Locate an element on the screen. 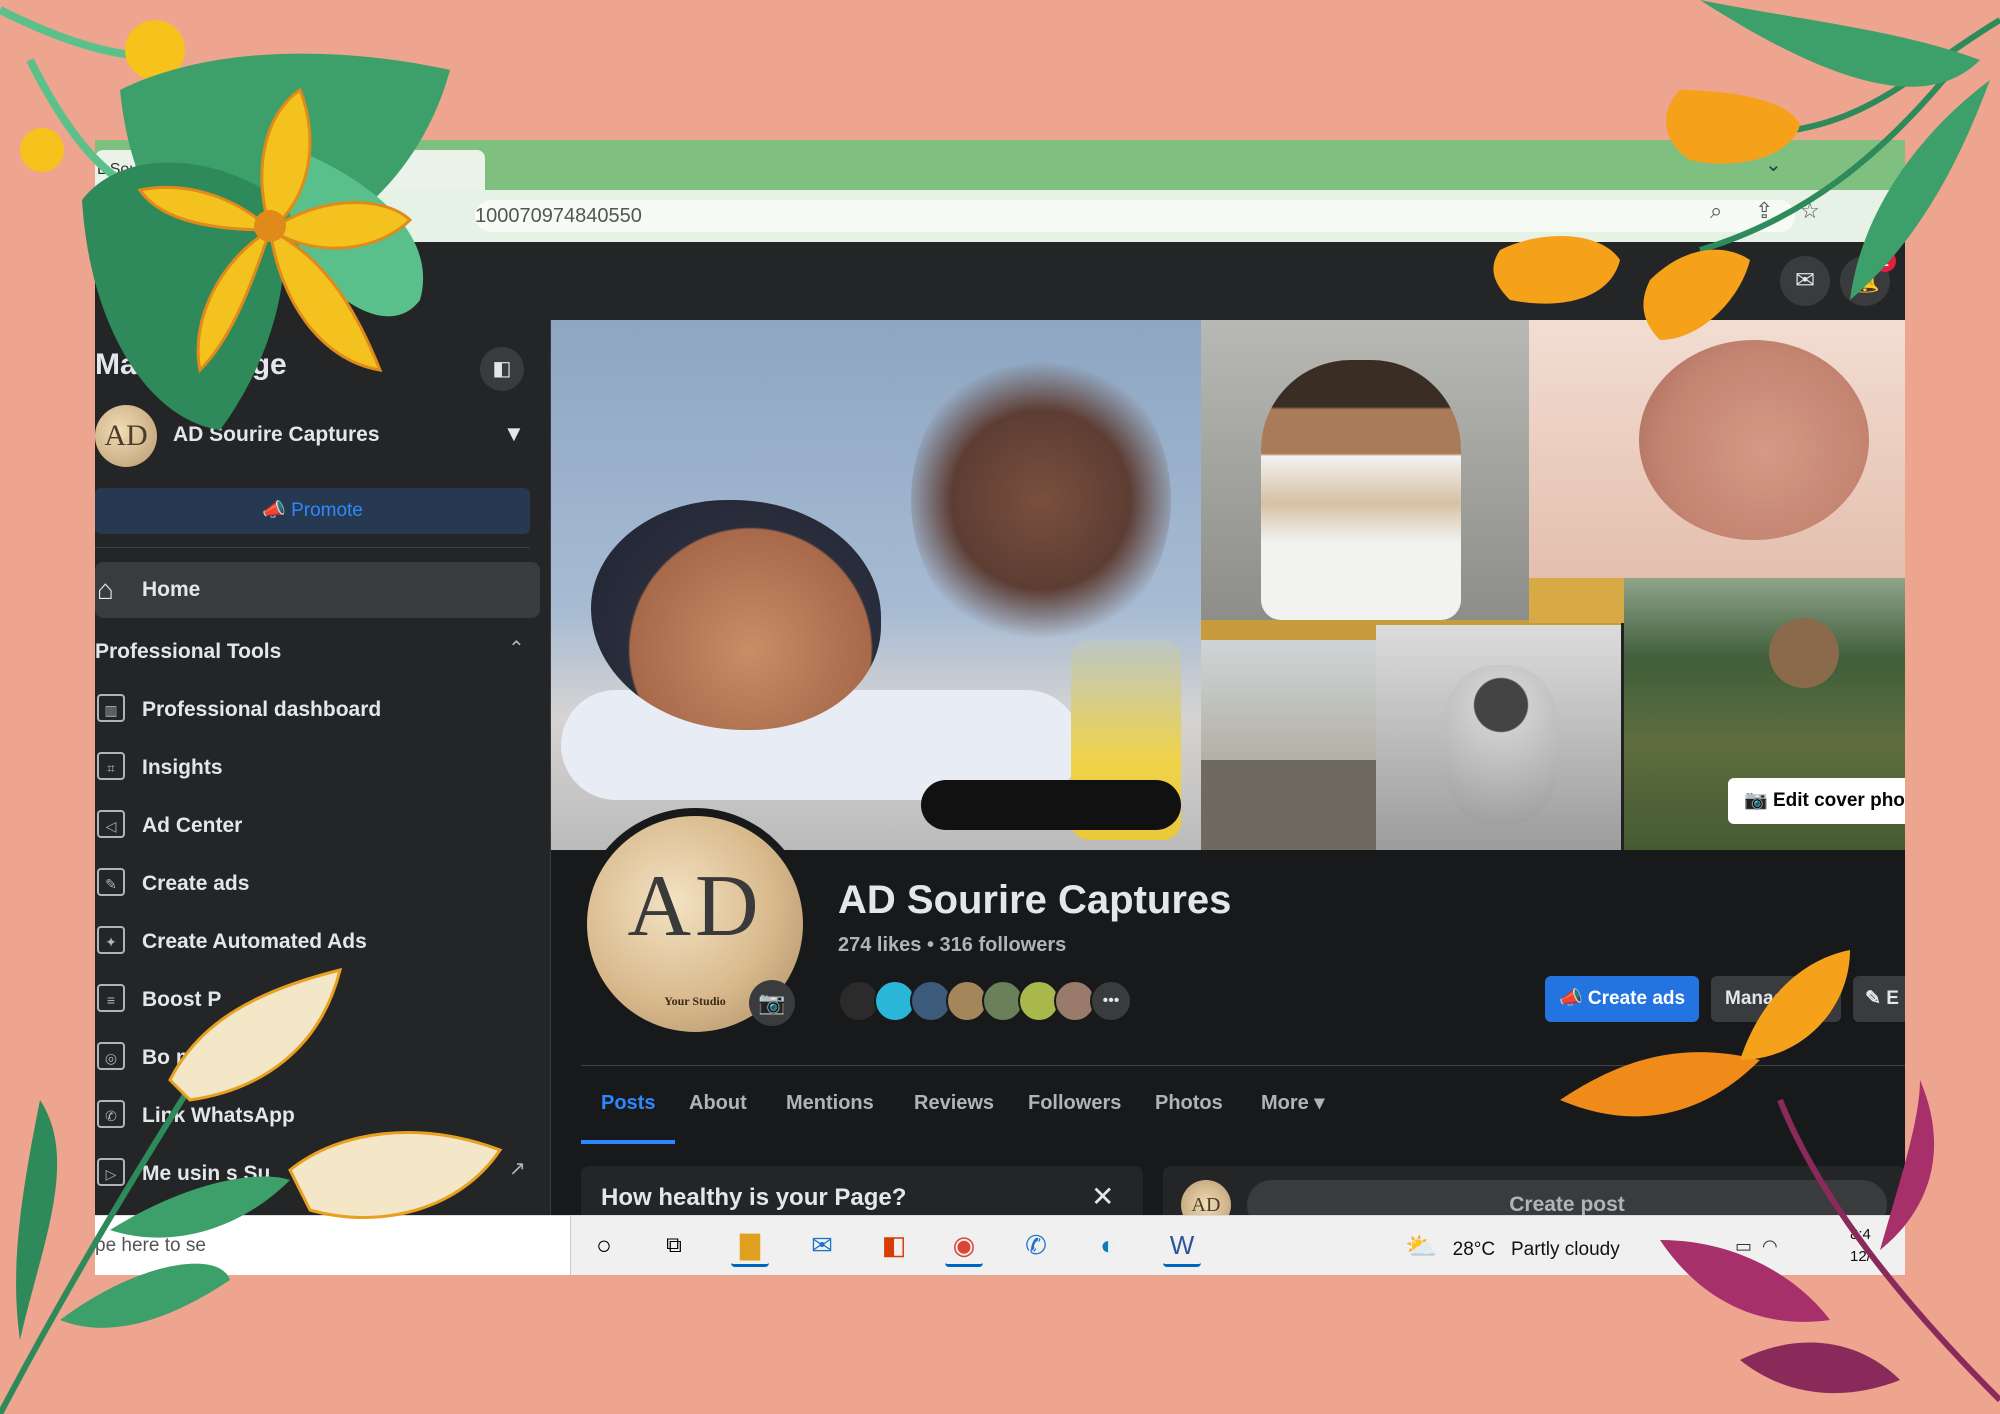  weather-widget: ⛅ 28°C Partly cloudy is located at coordinates (1512, 1245).